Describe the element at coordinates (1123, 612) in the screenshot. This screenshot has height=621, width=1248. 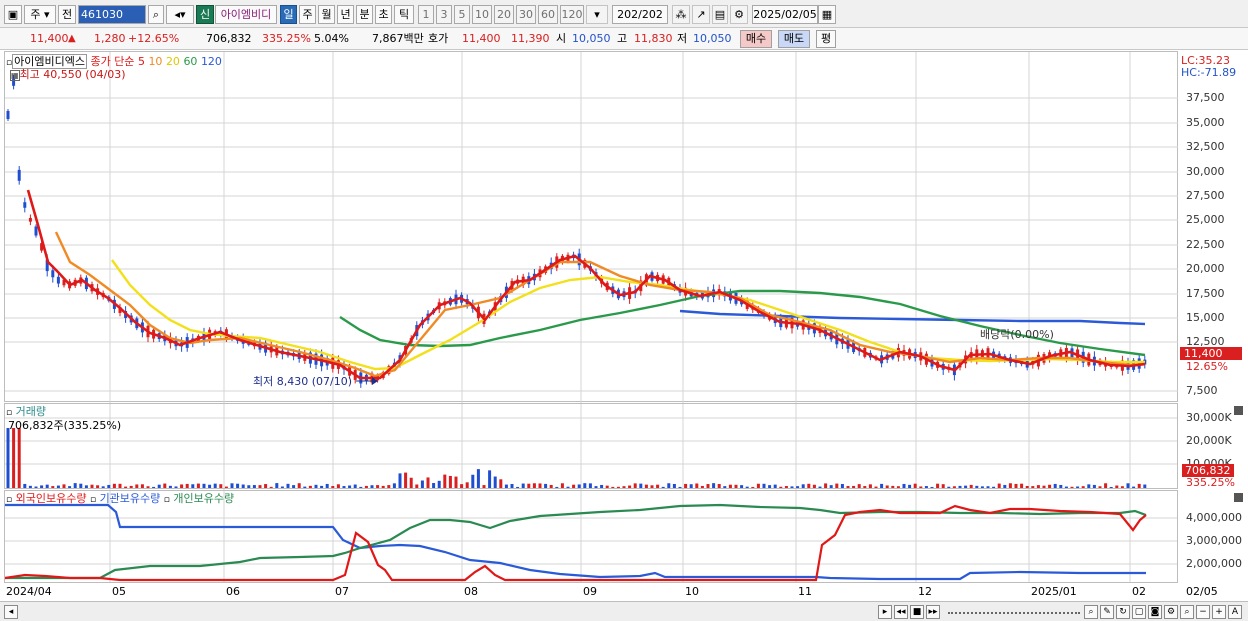
I see `sync-icon: ↻` at that location.